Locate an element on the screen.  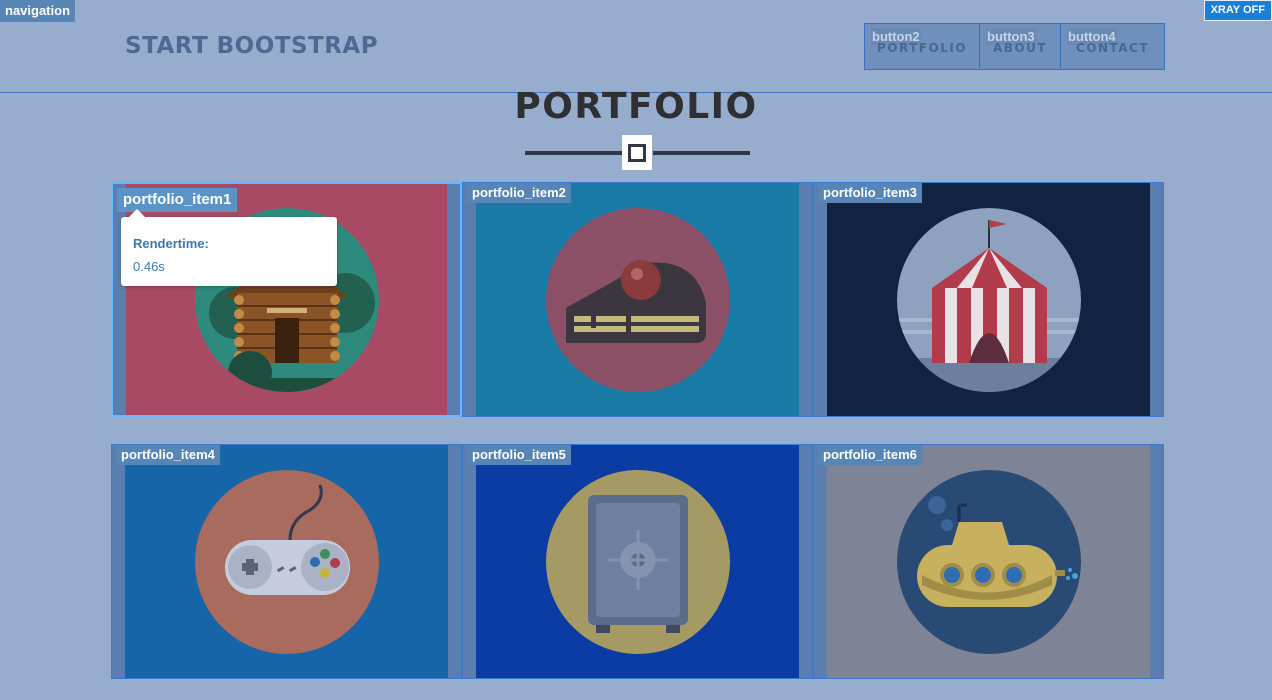
nav-button-label: CONTACT is located at coordinates (1112, 48).